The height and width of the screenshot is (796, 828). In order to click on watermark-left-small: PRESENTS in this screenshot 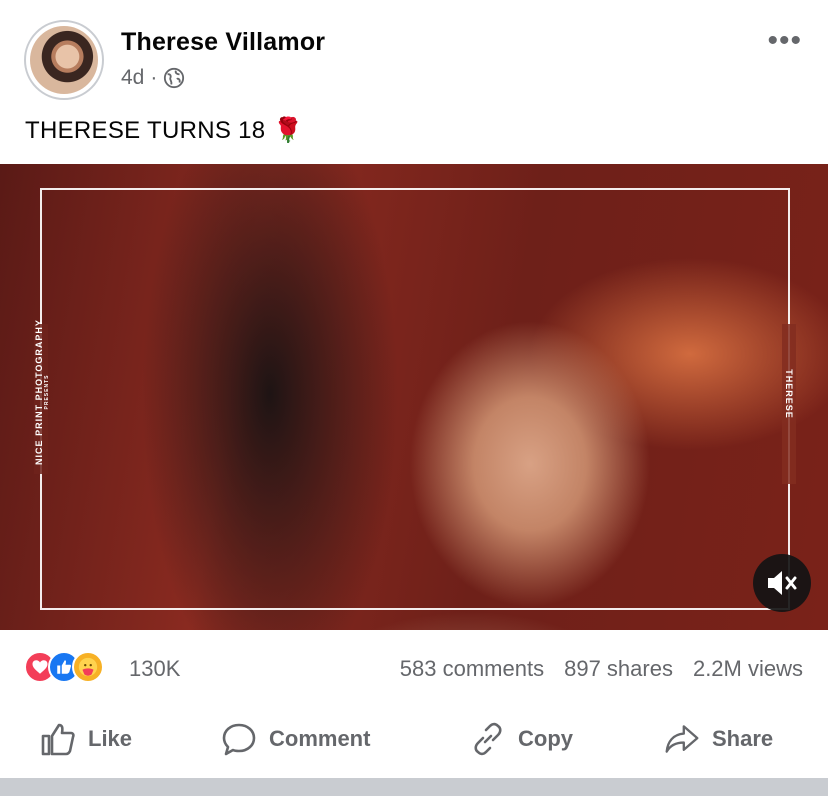, I will do `click(47, 392)`.